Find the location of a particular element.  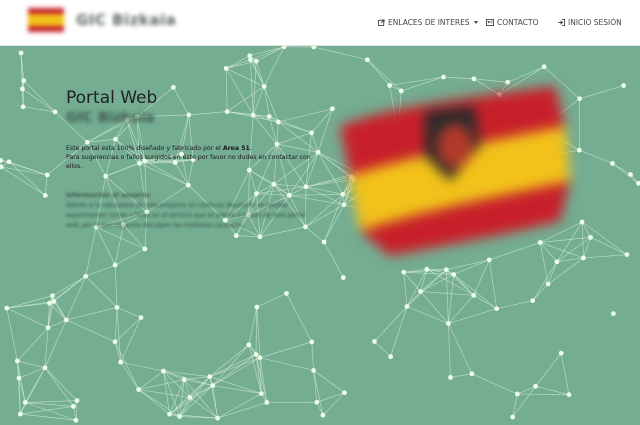

spain-flag-logo-icon is located at coordinates (46, 20).